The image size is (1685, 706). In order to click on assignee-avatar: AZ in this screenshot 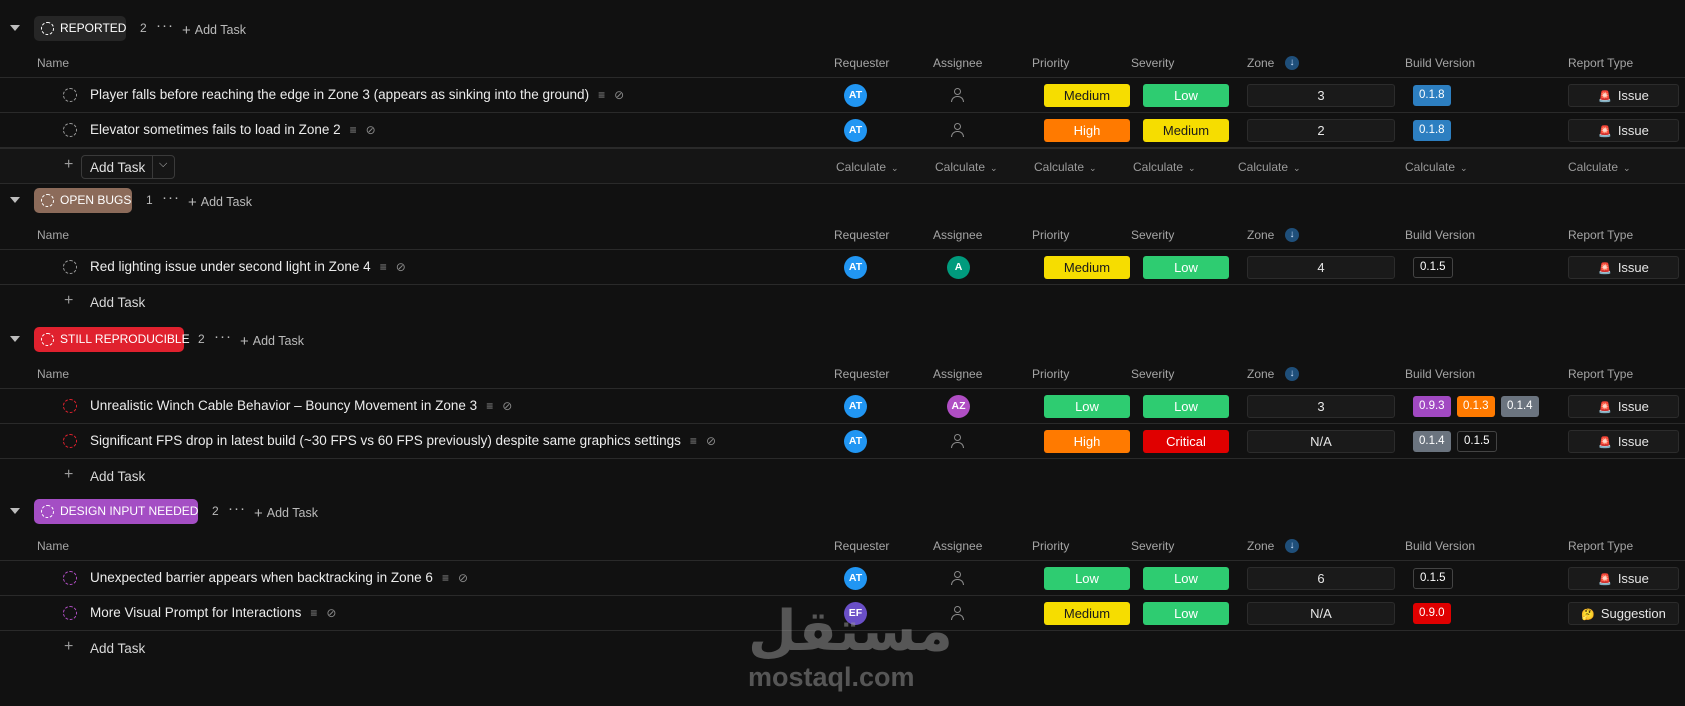, I will do `click(958, 406)`.